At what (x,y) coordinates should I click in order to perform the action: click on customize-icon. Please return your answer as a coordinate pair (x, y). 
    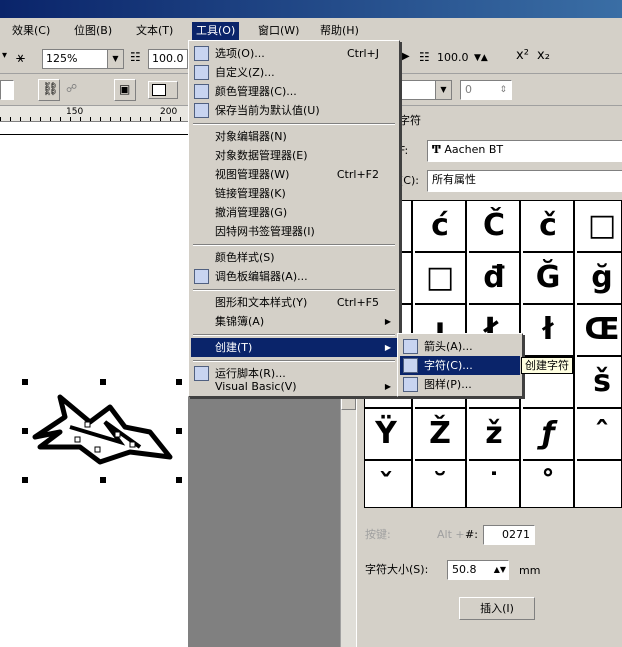
    Looking at the image, I should click on (201, 72).